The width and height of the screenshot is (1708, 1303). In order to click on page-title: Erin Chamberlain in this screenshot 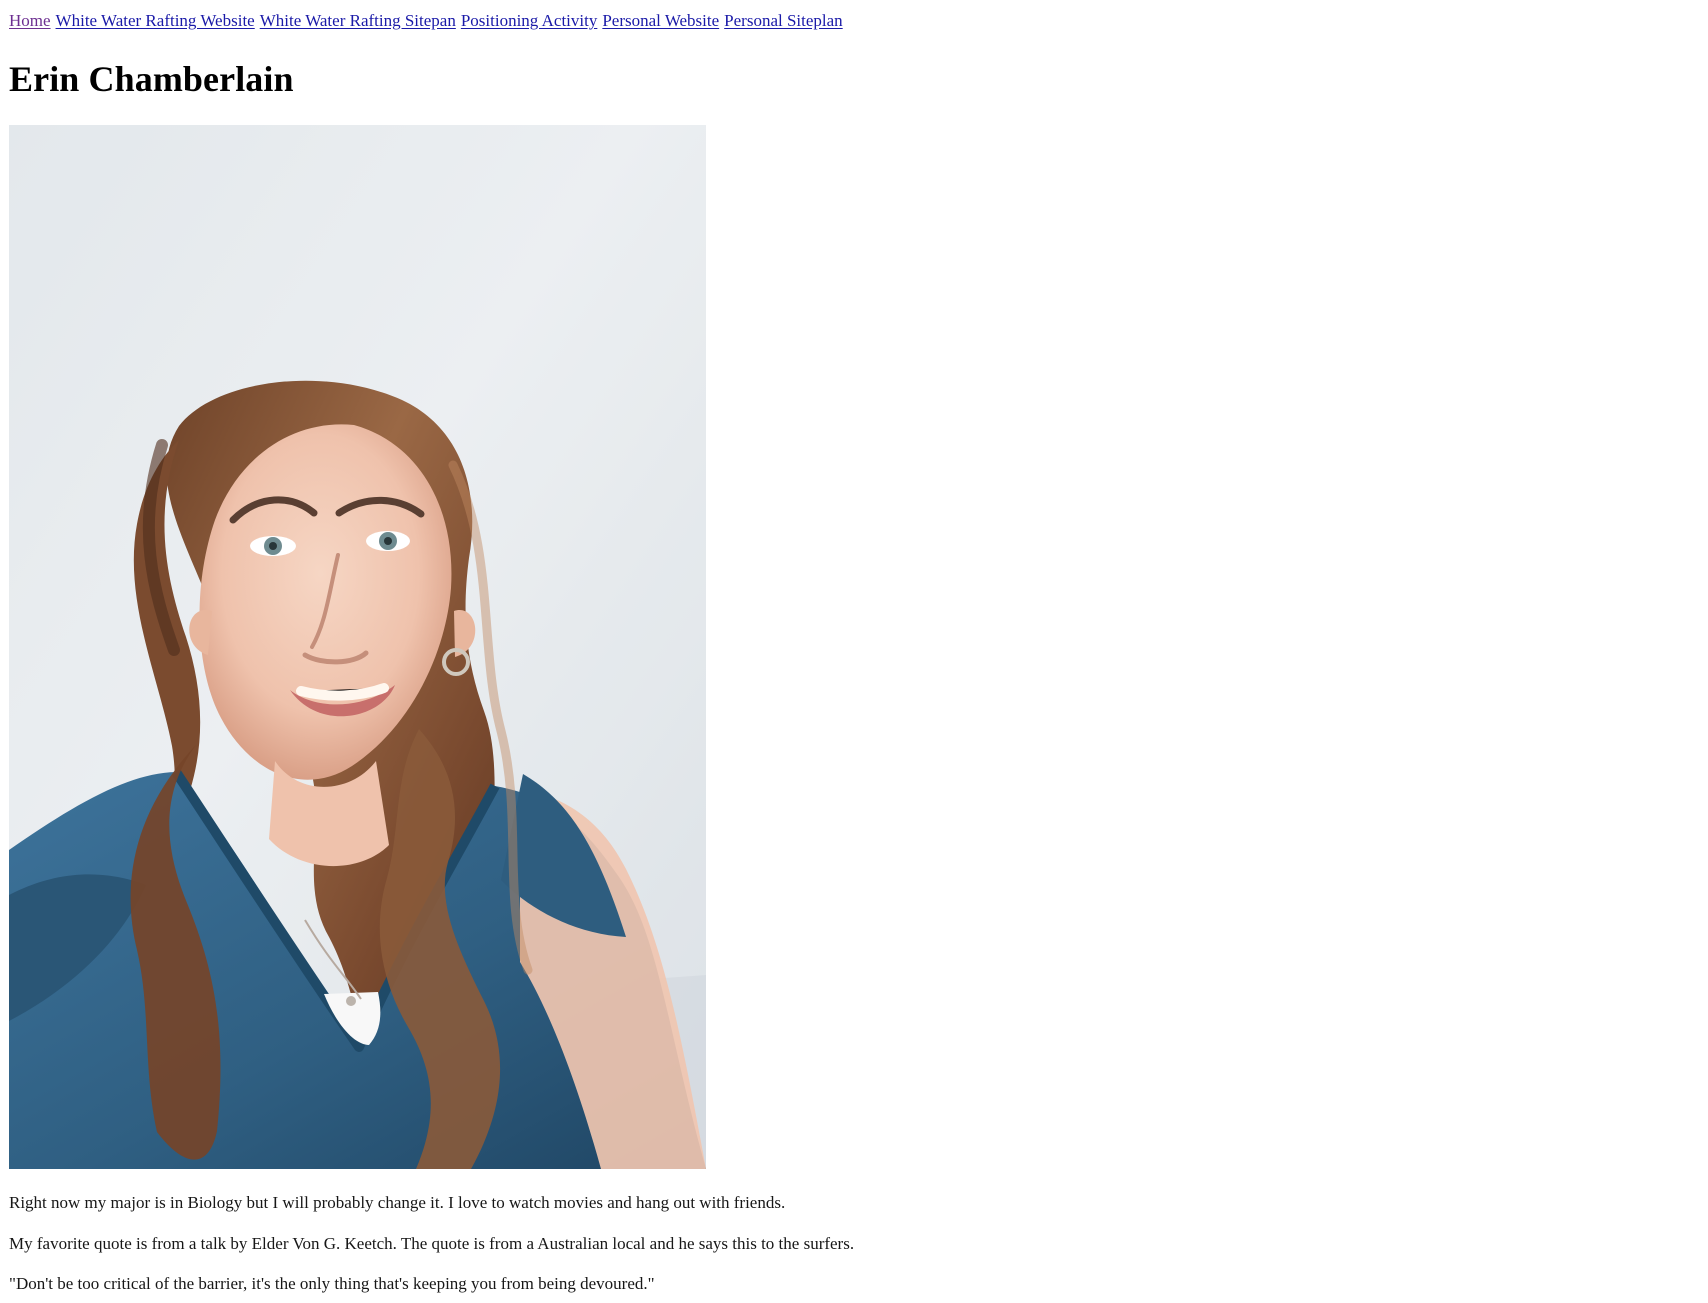, I will do `click(151, 79)`.